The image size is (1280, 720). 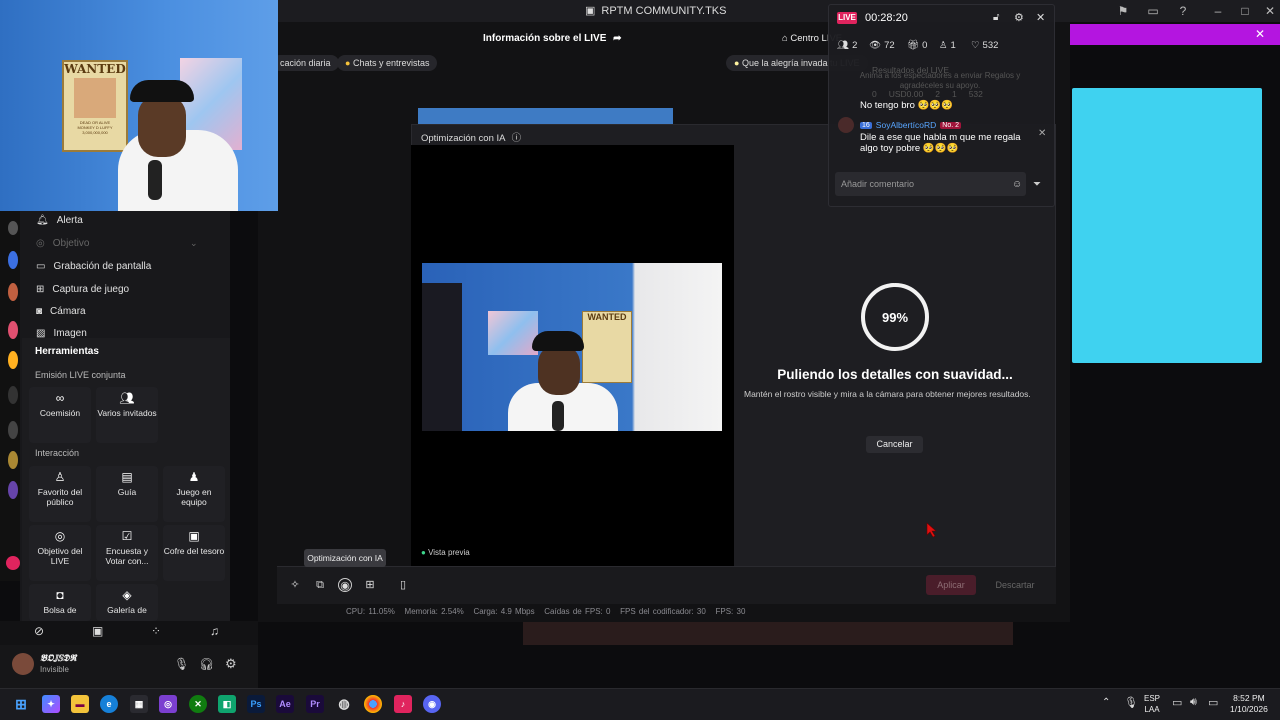 I want to click on person-cap, so click(x=162, y=91).